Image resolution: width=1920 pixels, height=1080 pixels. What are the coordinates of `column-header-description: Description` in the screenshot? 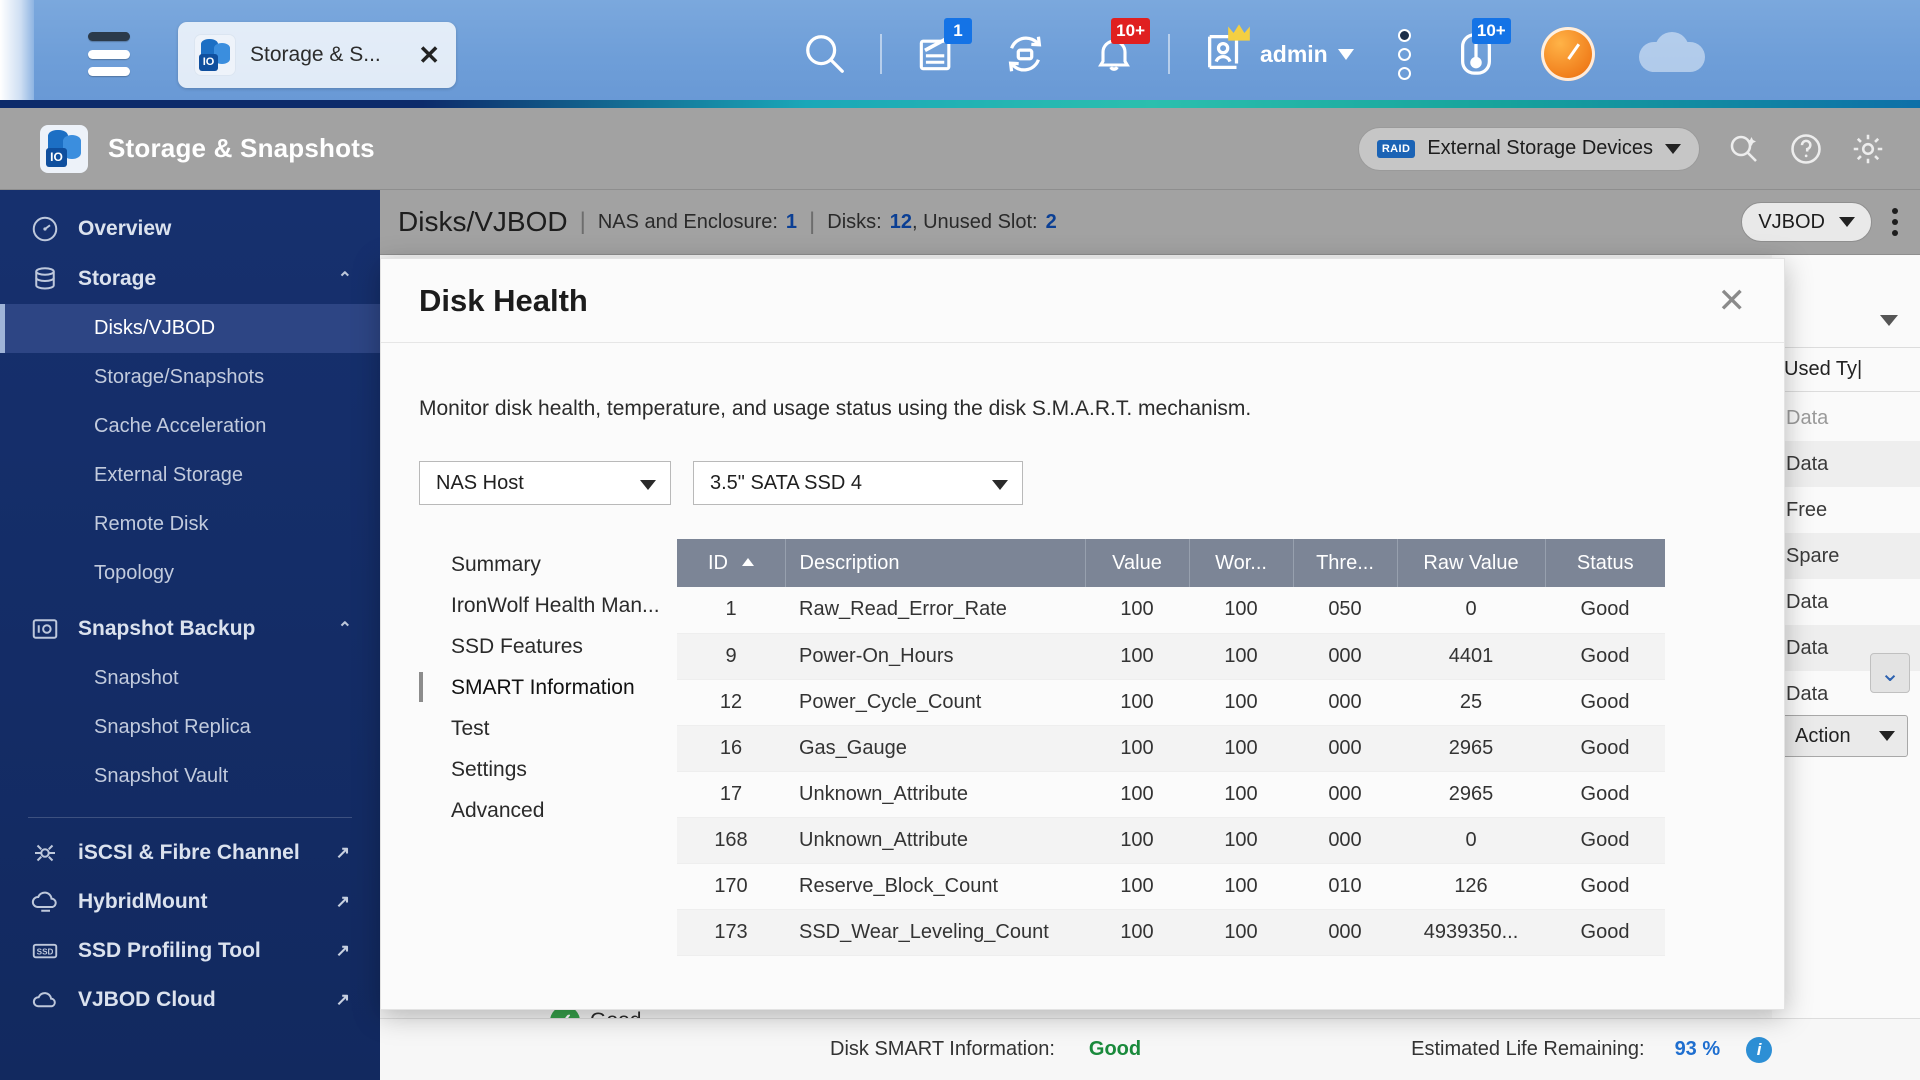 It's located at (935, 563).